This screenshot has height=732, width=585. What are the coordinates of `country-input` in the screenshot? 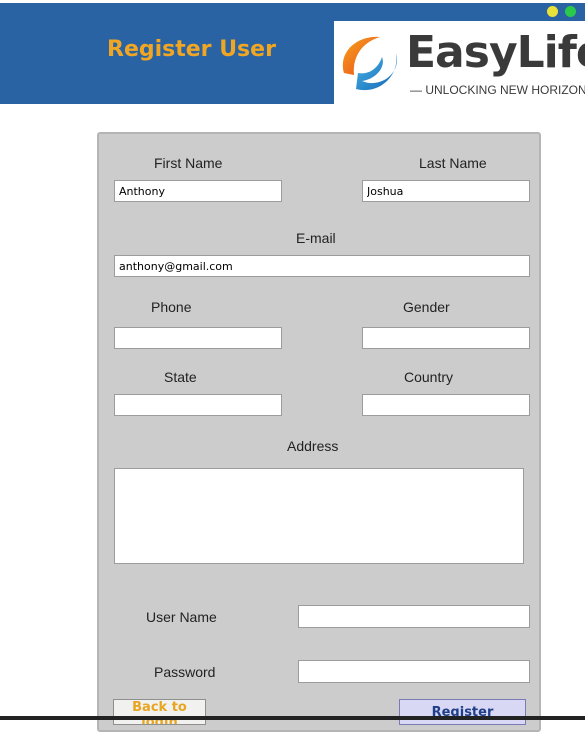 It's located at (446, 405).